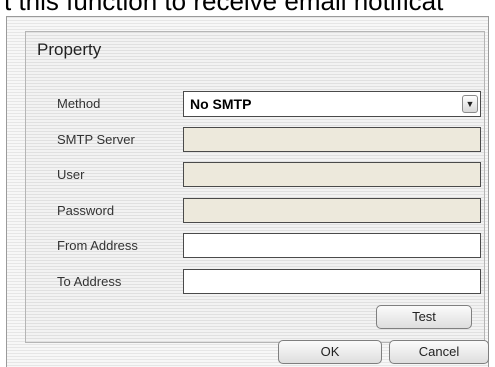 This screenshot has width=495, height=367. I want to click on to-address-field, so click(332, 281).